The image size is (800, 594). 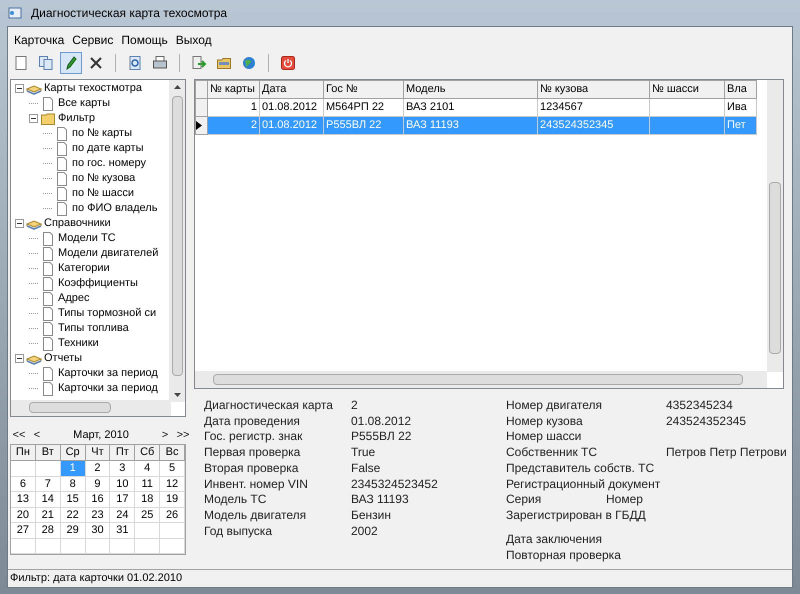 I want to click on calendar-day: 12, so click(x=172, y=484).